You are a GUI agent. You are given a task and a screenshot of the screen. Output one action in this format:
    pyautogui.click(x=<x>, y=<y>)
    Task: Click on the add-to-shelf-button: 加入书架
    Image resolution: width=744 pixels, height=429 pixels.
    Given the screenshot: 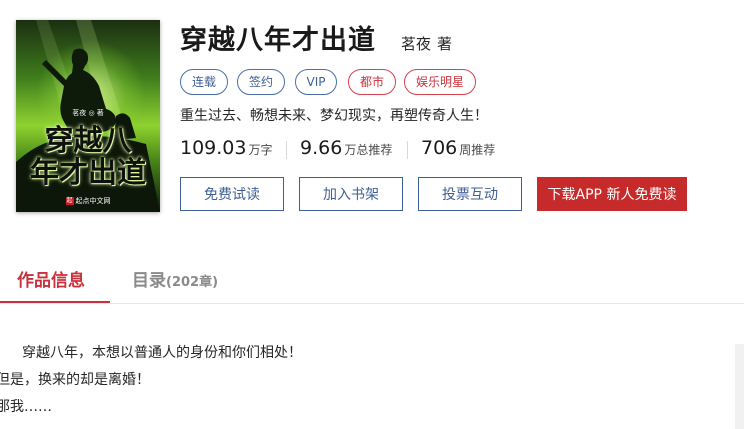 What is the action you would take?
    pyautogui.click(x=351, y=194)
    